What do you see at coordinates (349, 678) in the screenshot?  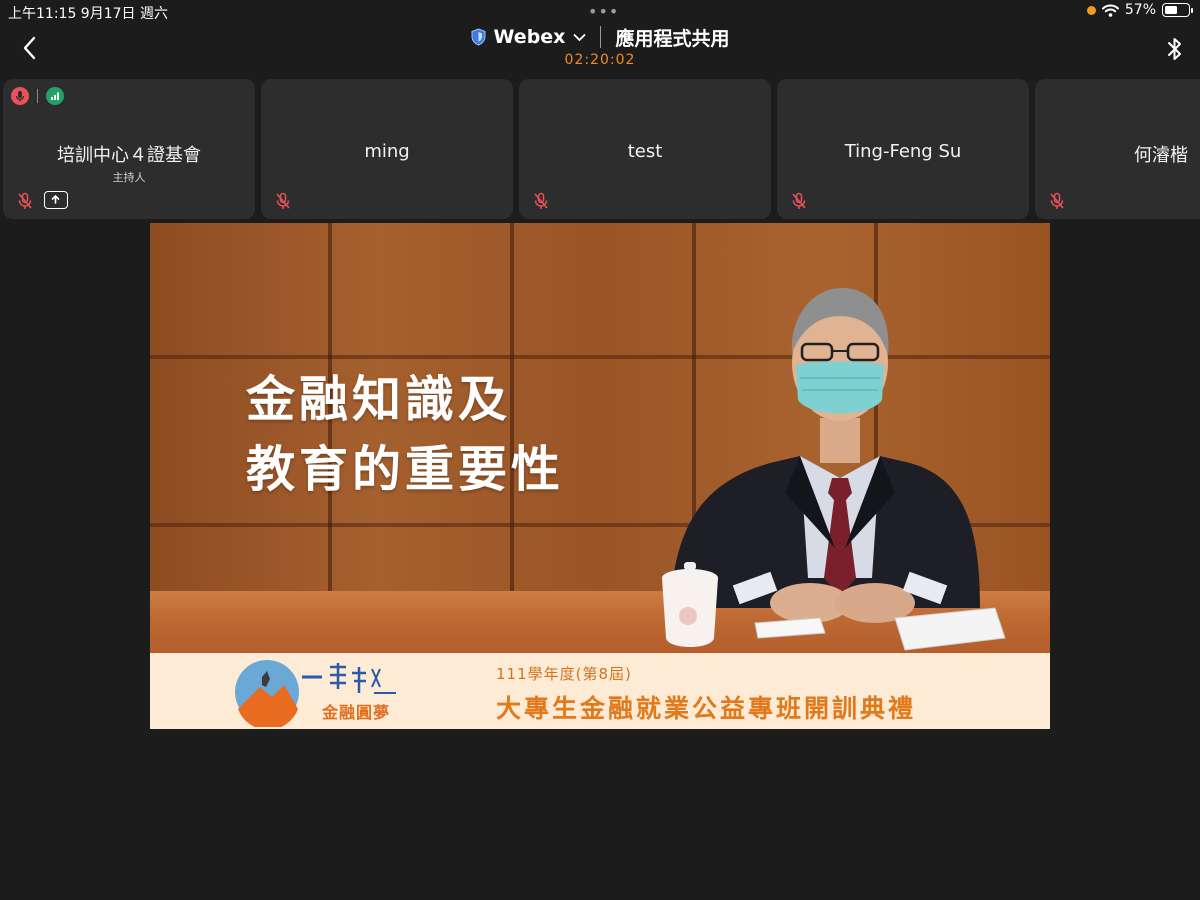 I see `logo-calligraphy-icon` at bounding box center [349, 678].